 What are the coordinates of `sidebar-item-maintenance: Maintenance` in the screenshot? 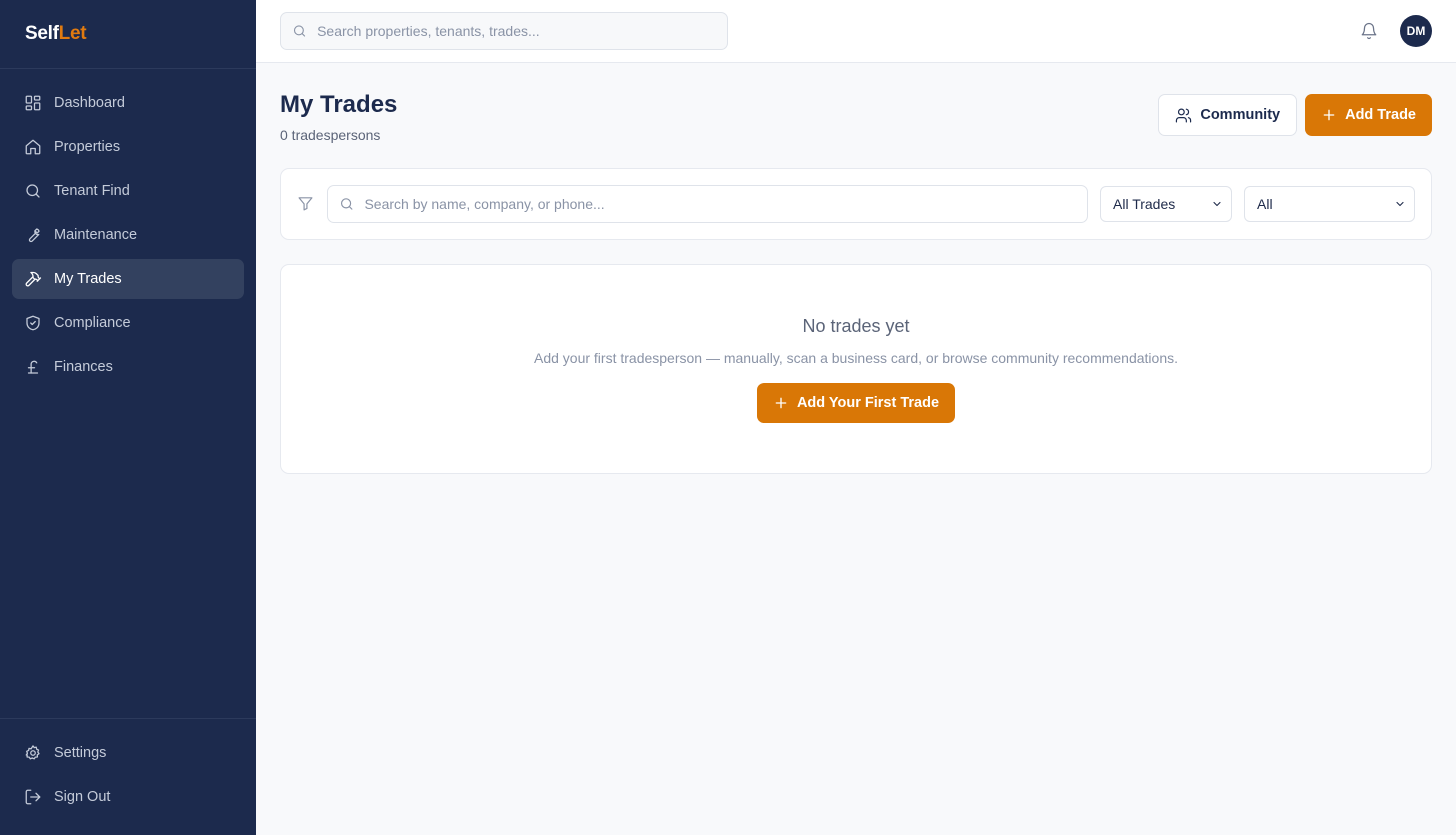 It's located at (128, 235).